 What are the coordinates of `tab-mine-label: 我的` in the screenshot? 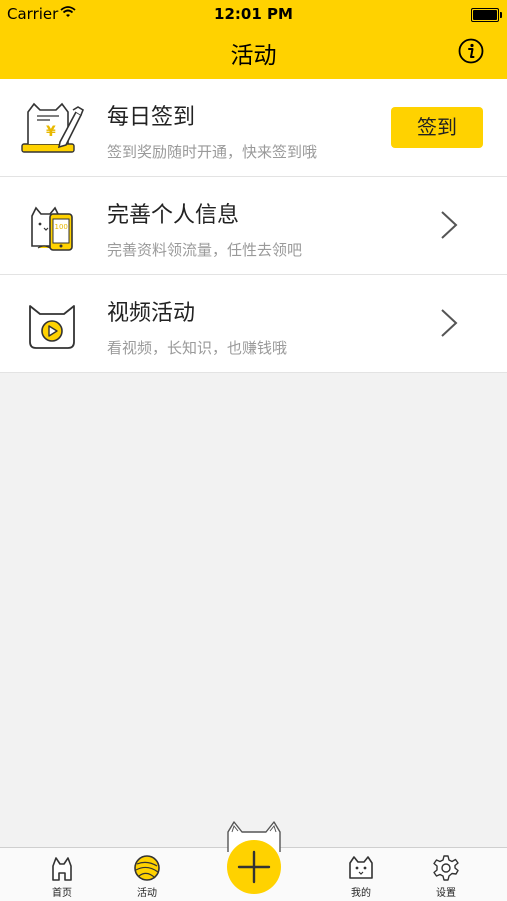 It's located at (361, 893).